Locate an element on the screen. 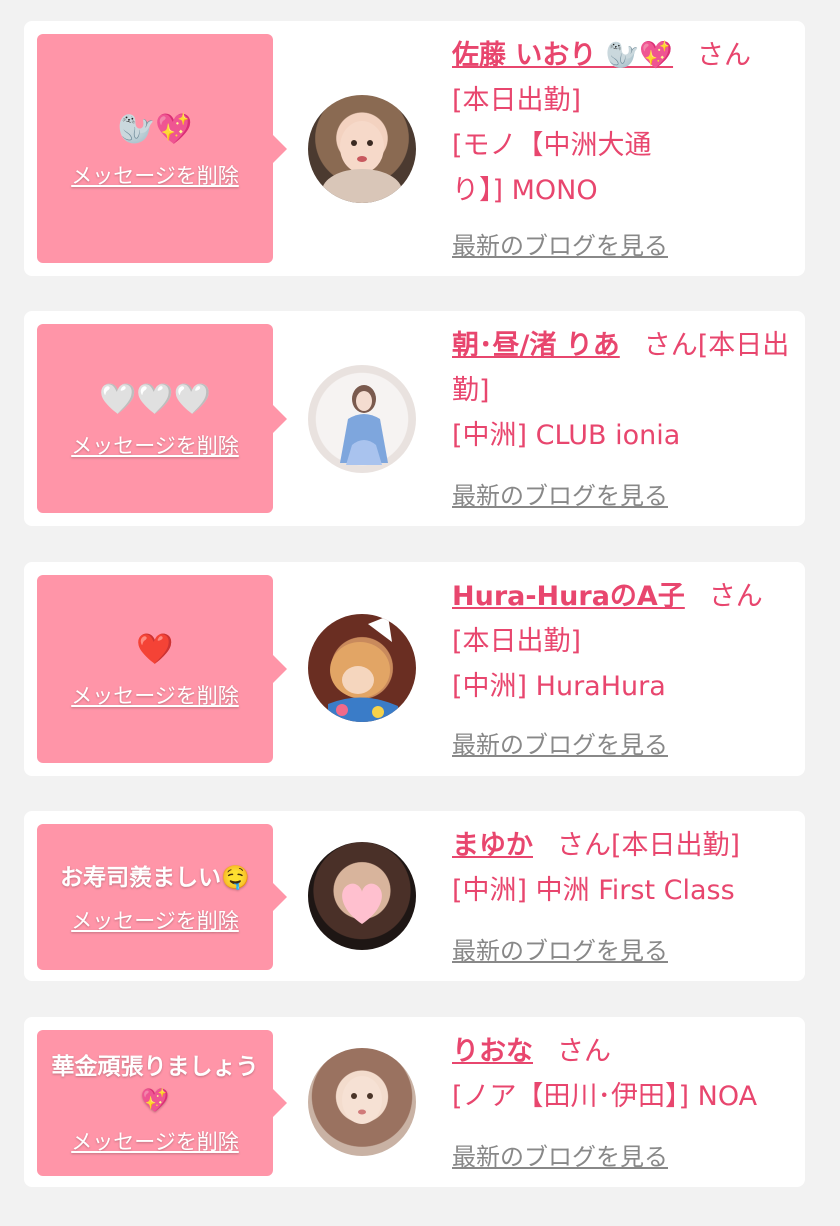 The width and height of the screenshot is (840, 1226). message-bubble: 華金頑張りましょう💖 メッセージを削除 is located at coordinates (162, 1103).